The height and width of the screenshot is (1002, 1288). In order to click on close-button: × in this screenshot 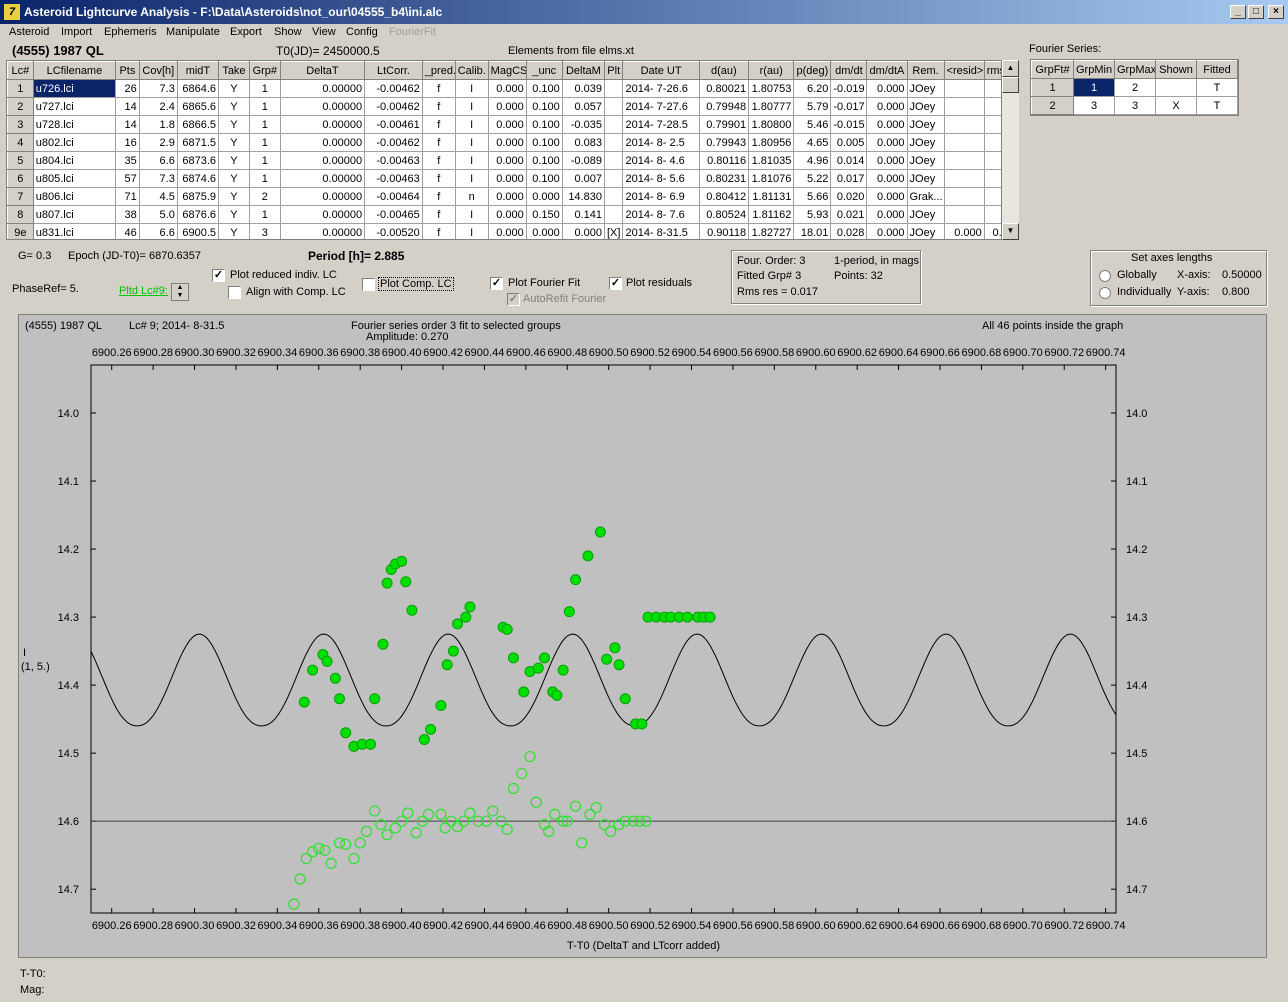, I will do `click(1276, 12)`.